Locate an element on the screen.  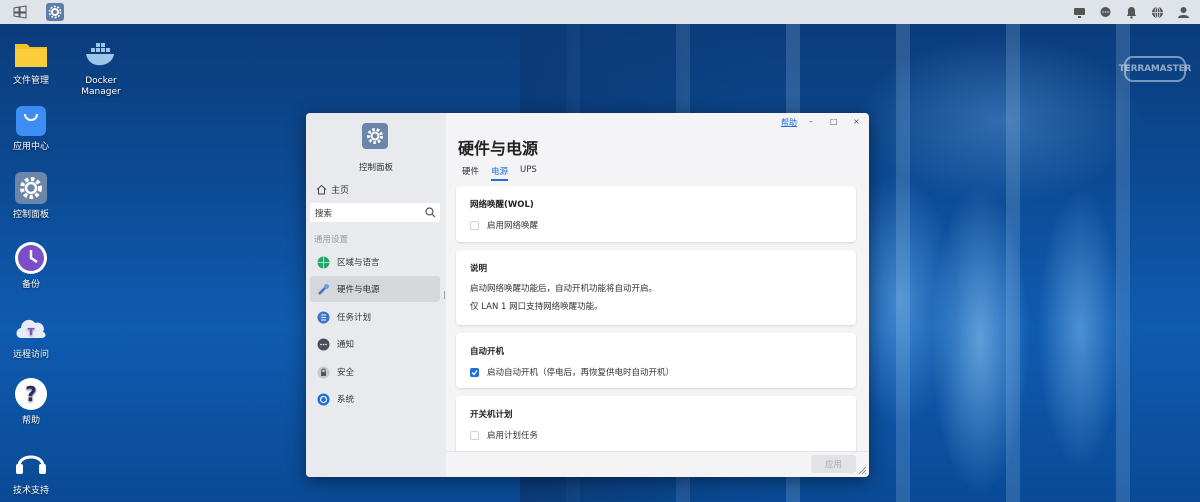
taskbar is located at coordinates (600, 12).